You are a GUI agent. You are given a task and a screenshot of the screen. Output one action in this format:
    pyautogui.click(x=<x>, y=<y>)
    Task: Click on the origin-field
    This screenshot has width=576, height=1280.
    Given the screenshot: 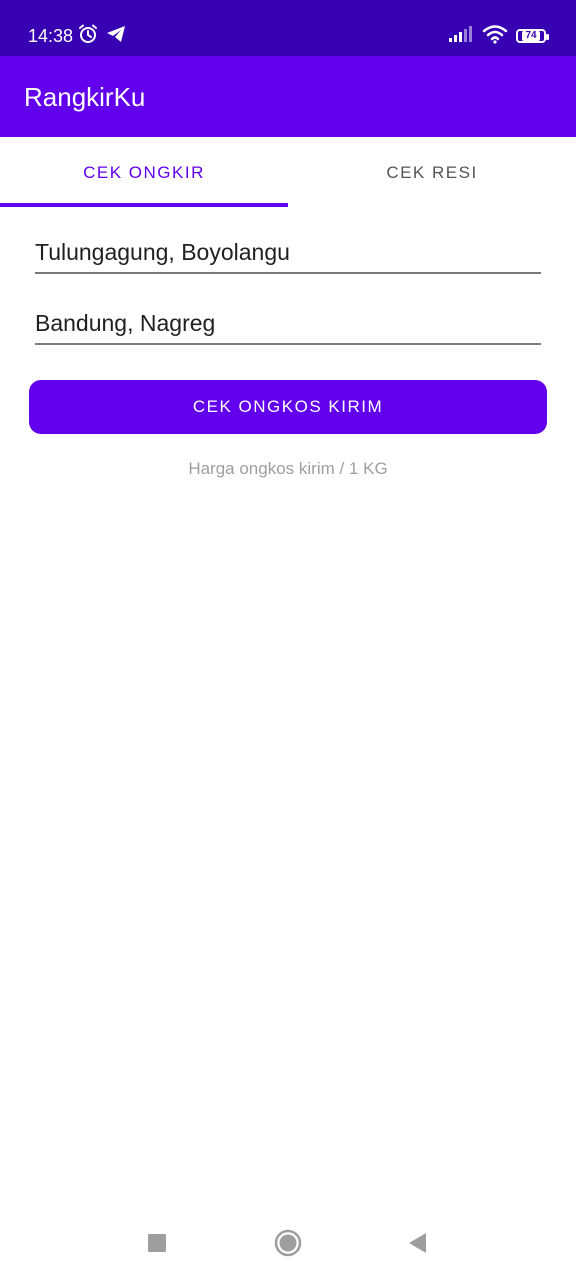 What is the action you would take?
    pyautogui.click(x=288, y=252)
    